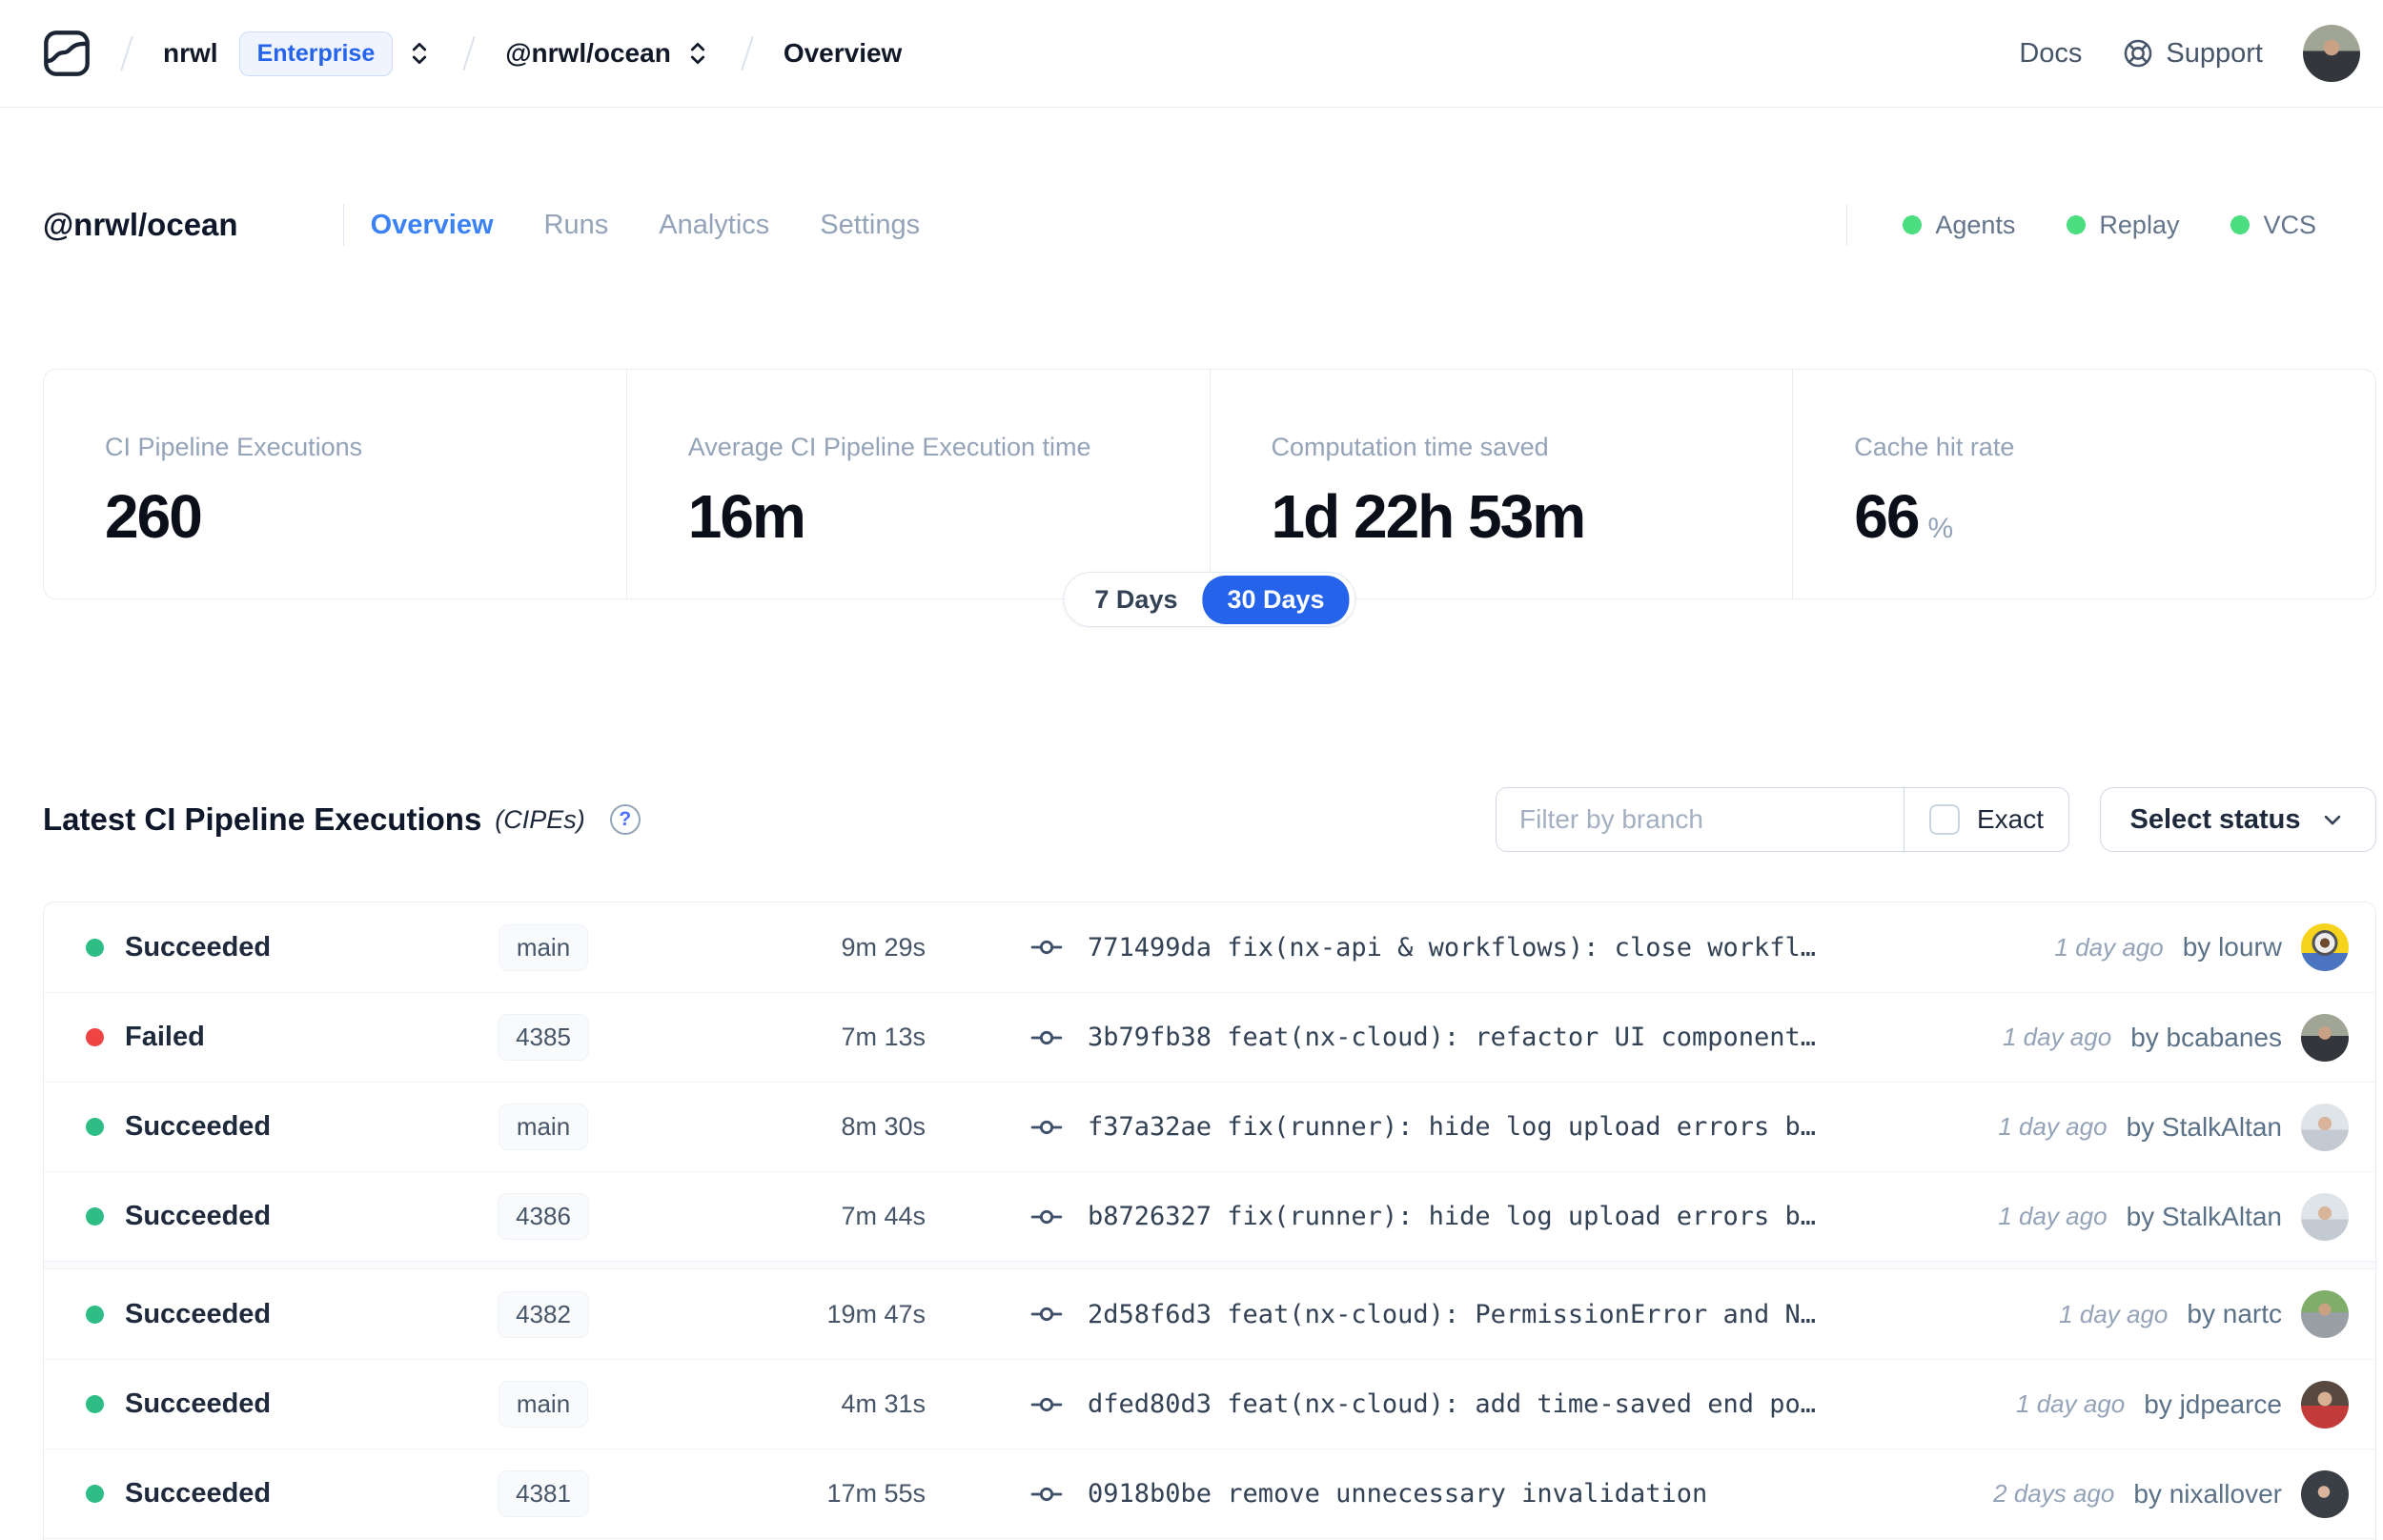  What do you see at coordinates (1976, 224) in the screenshot?
I see `indicator-label: Agents` at bounding box center [1976, 224].